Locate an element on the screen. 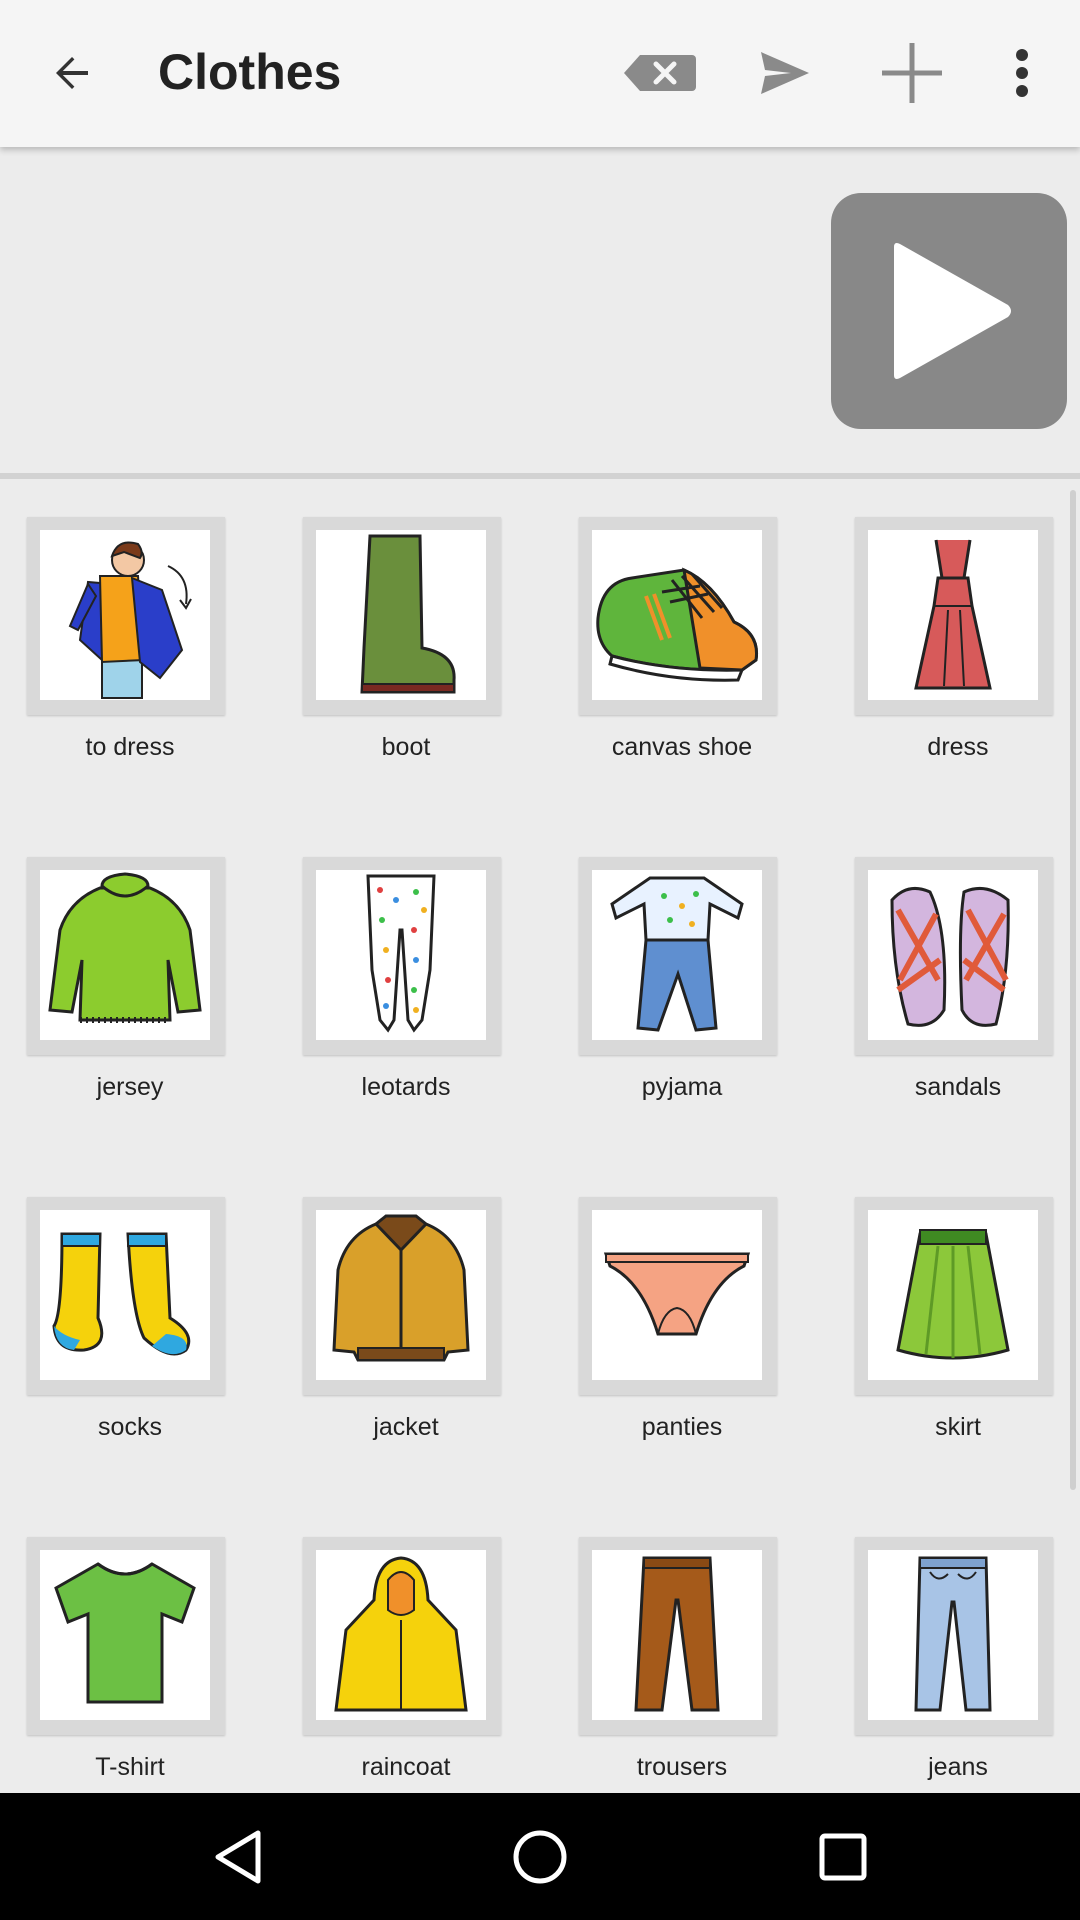  more-options-button is located at coordinates (1022, 73).